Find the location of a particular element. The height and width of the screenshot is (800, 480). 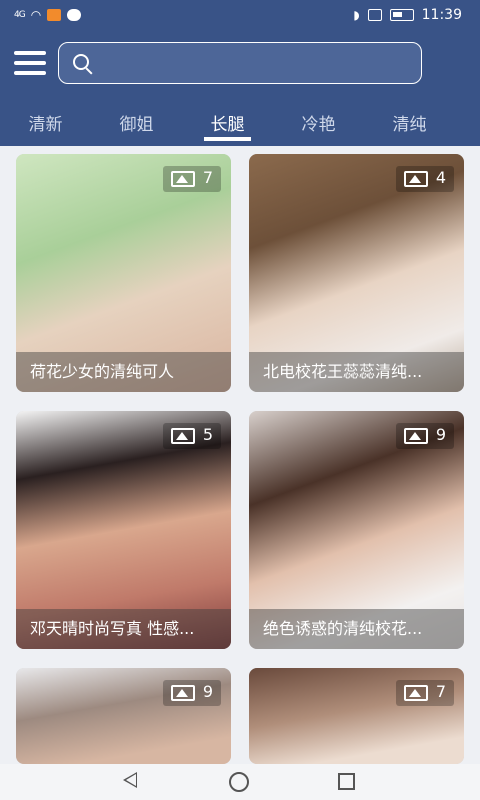

notification-app-icon is located at coordinates (54, 15).